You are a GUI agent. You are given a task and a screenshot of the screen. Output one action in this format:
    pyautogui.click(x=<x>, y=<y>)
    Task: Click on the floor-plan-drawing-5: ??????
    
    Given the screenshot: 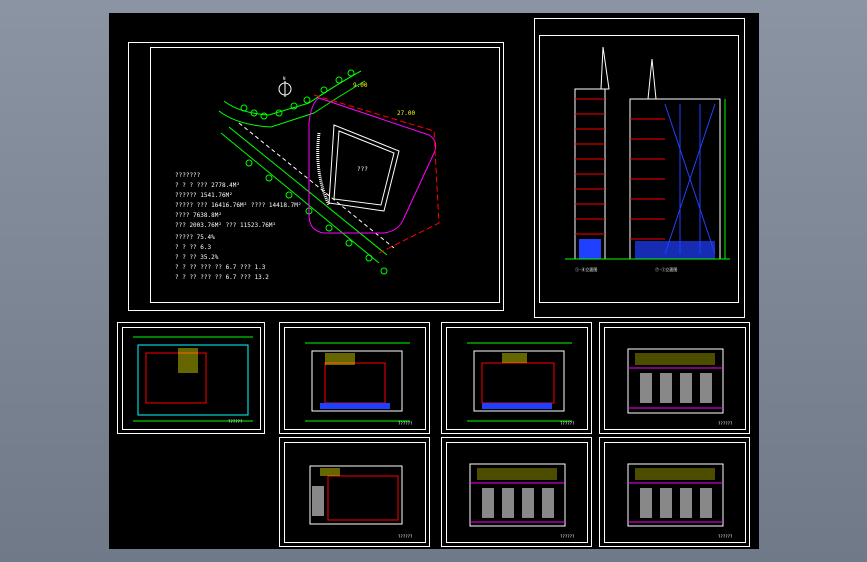 What is the action you would take?
    pyautogui.click(x=361, y=502)
    